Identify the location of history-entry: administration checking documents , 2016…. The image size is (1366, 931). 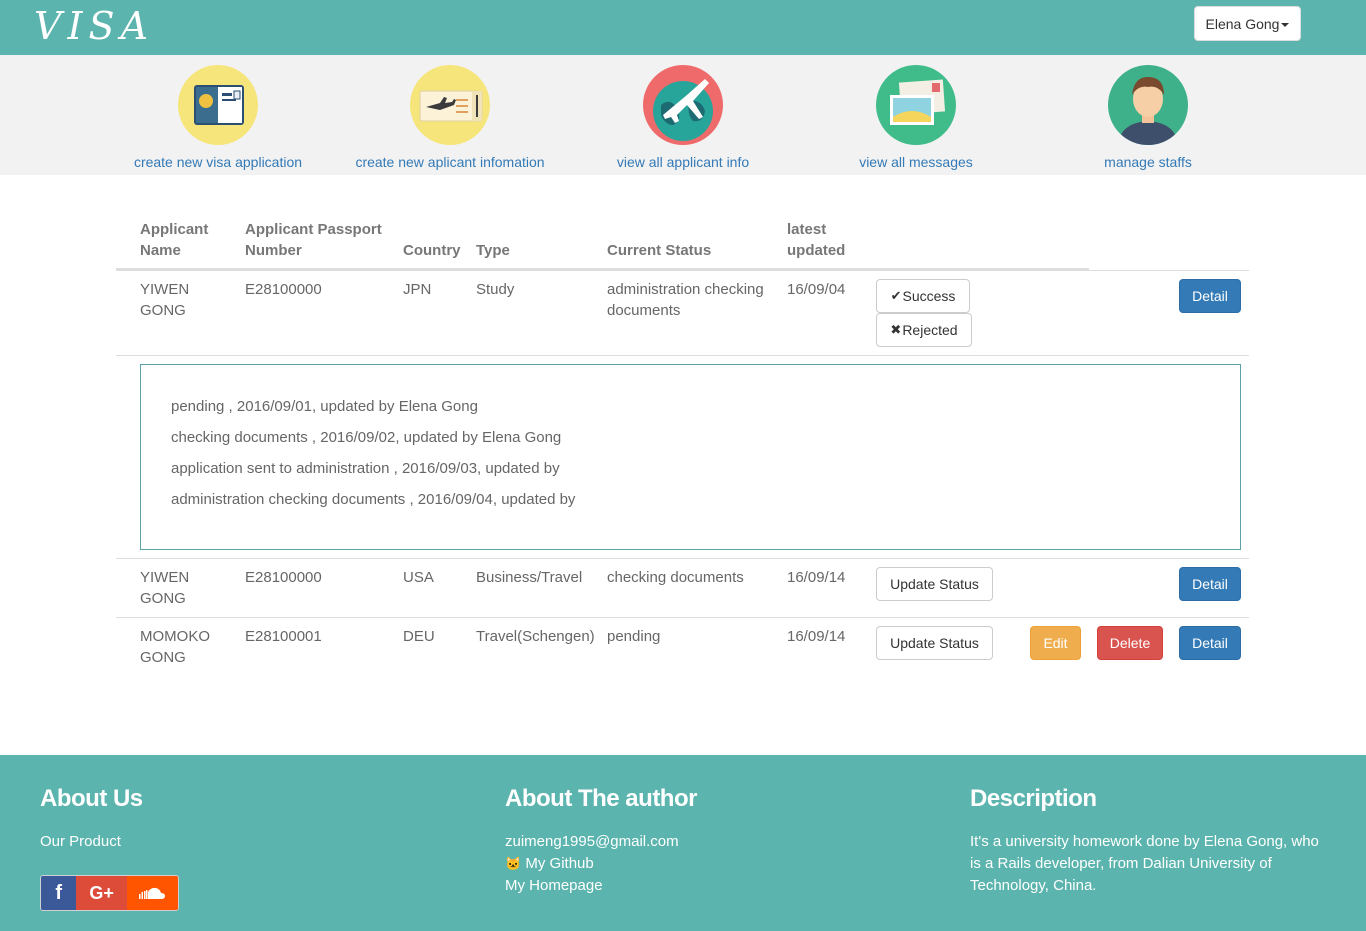
(373, 499).